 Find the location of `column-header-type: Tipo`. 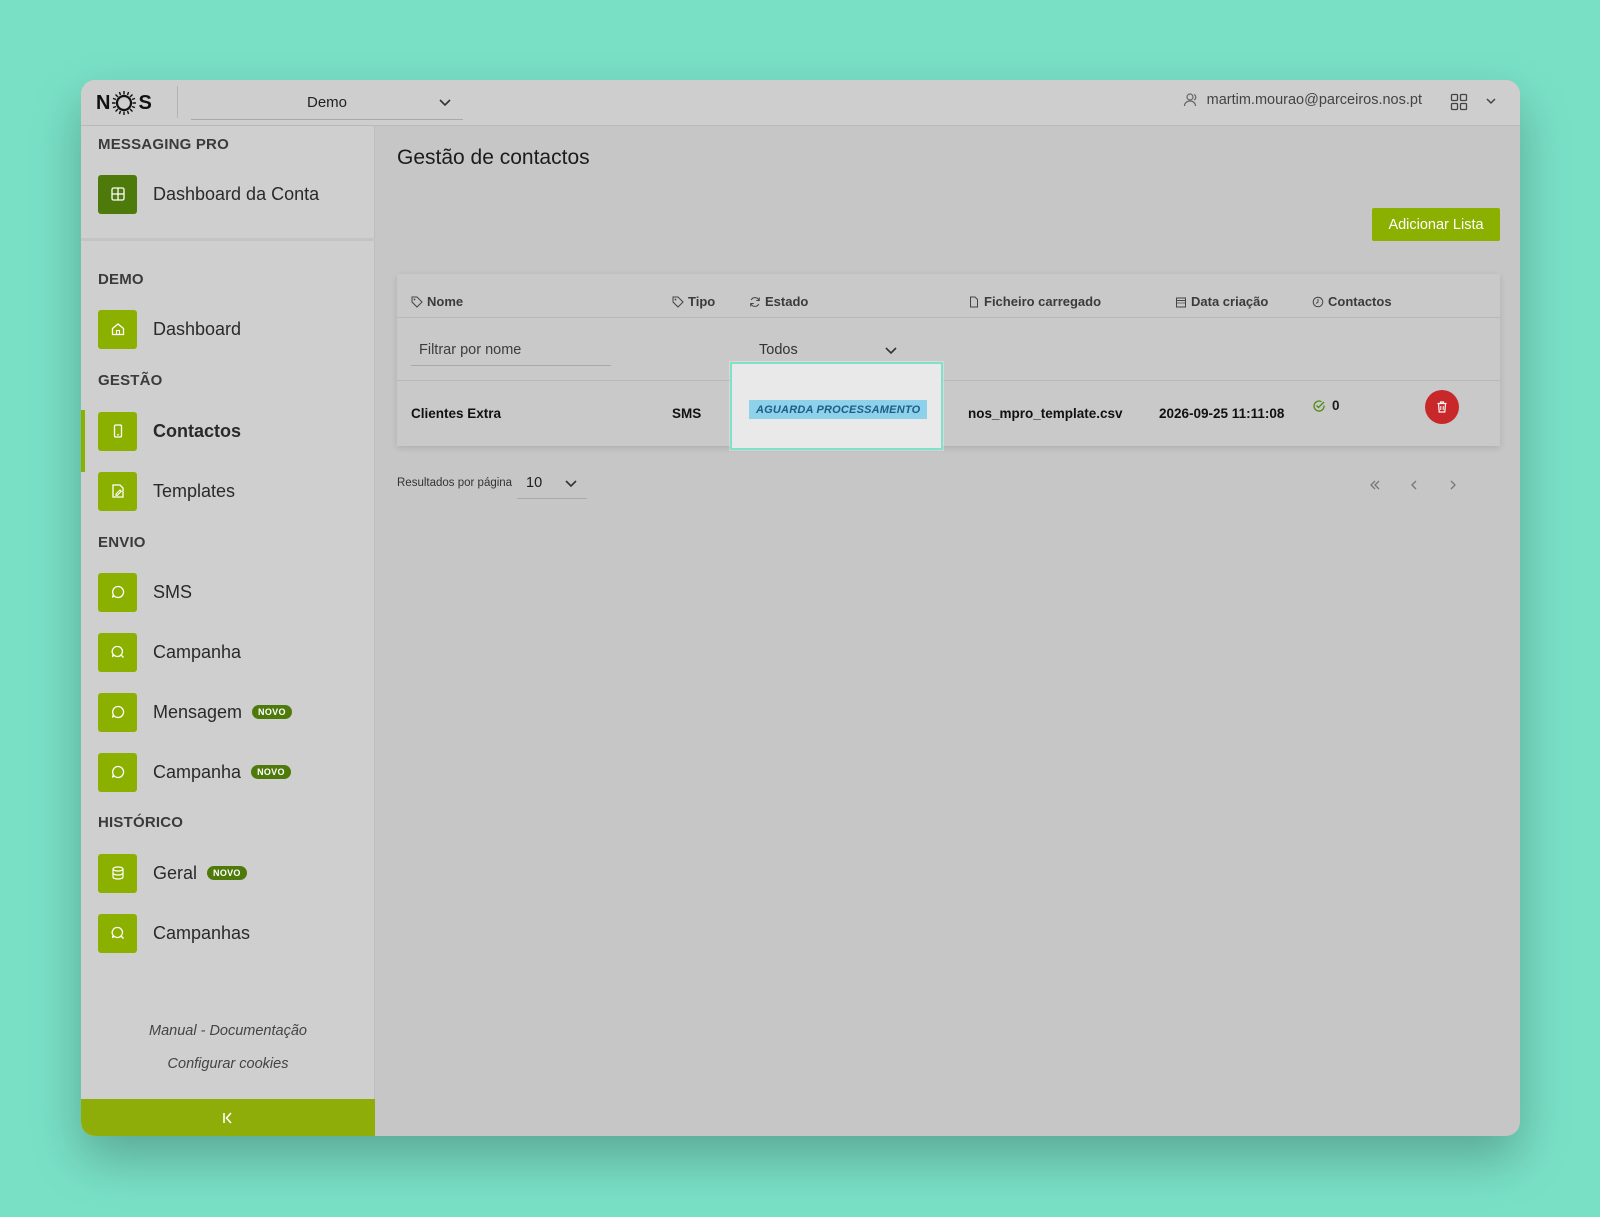

column-header-type: Tipo is located at coordinates (693, 301).